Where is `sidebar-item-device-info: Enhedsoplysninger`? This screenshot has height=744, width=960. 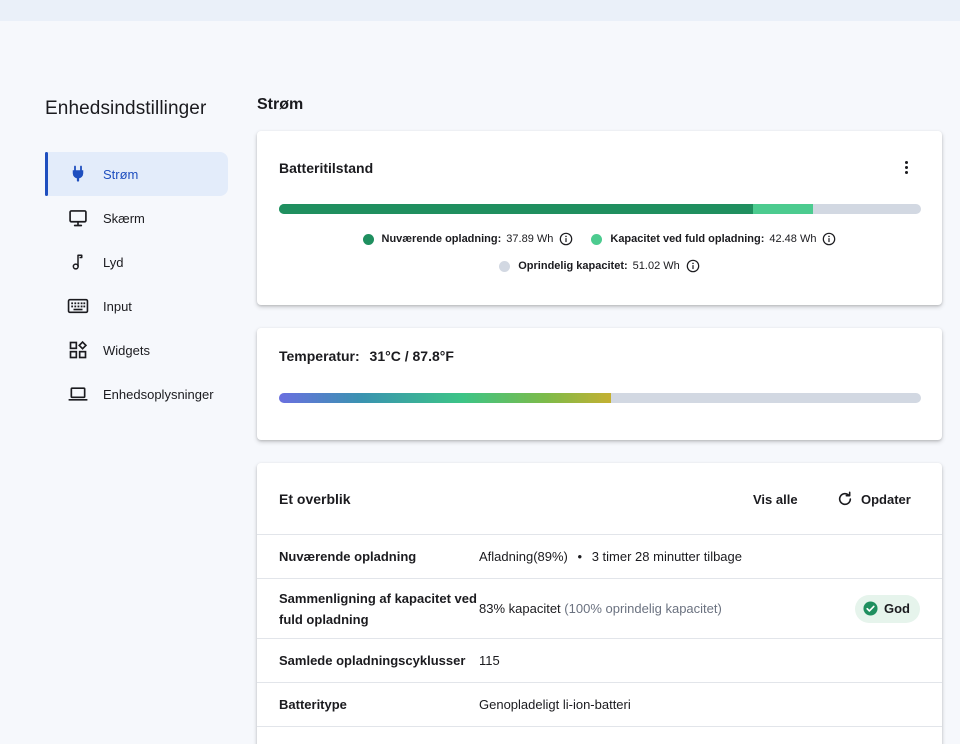
sidebar-item-device-info: Enhedsoplysninger is located at coordinates (136, 394).